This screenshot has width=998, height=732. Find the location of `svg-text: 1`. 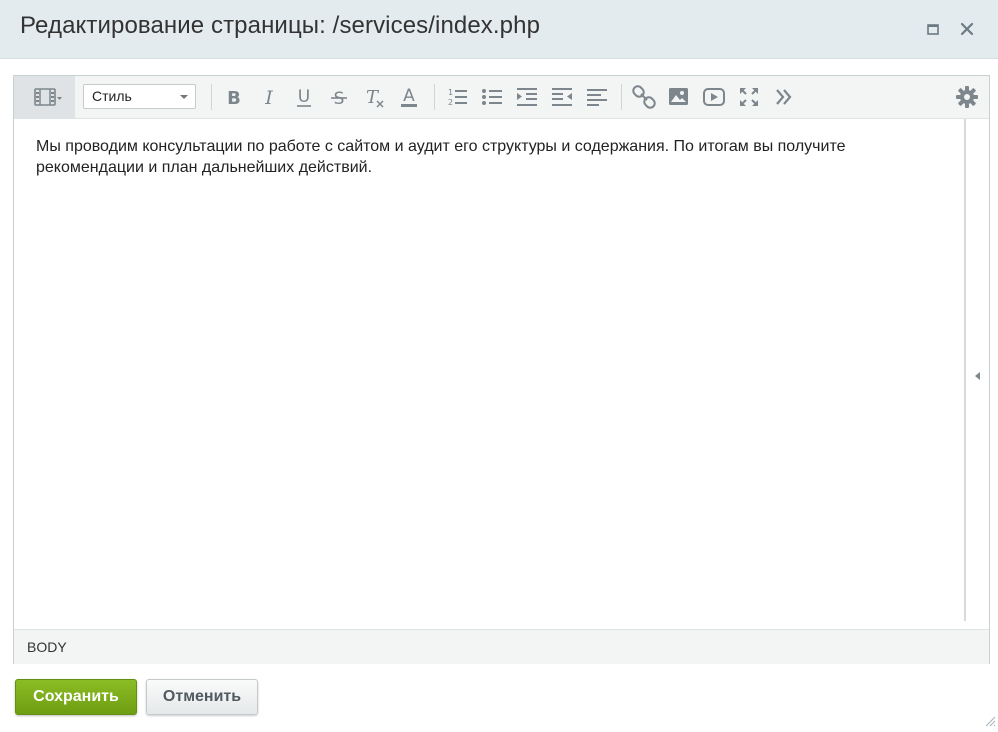

svg-text: 1 is located at coordinates (450, 92).